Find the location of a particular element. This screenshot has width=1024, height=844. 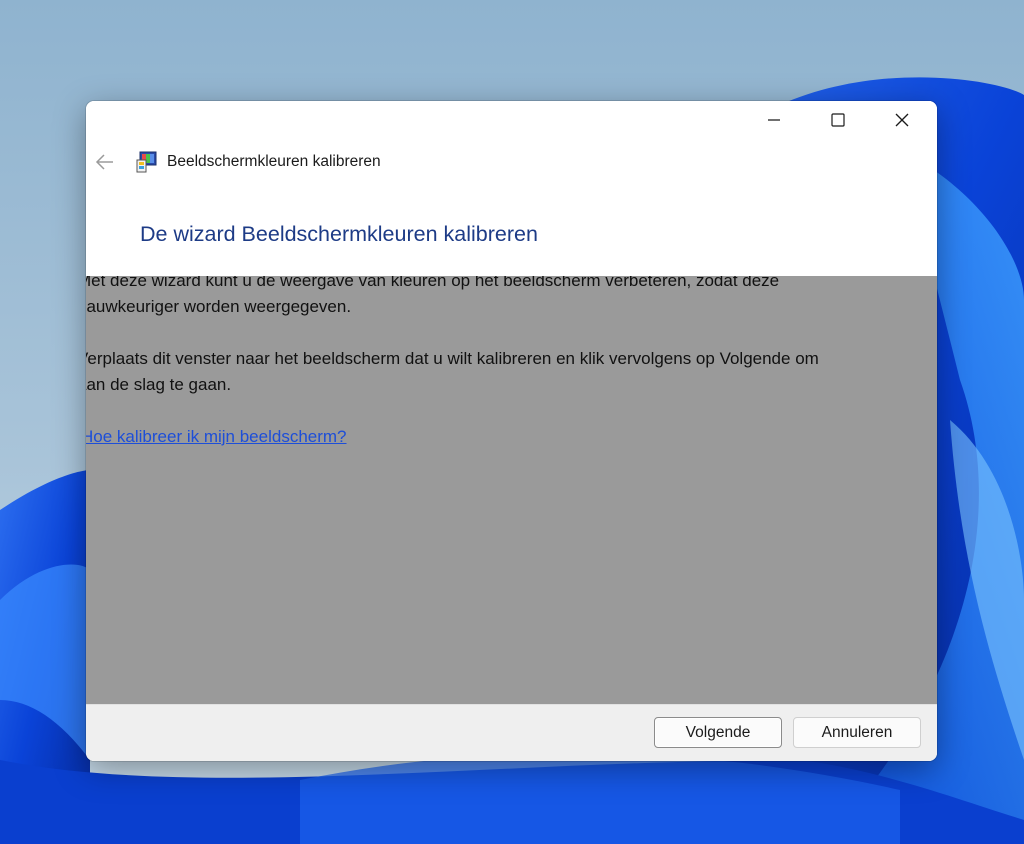

maximize-button is located at coordinates (838, 120).